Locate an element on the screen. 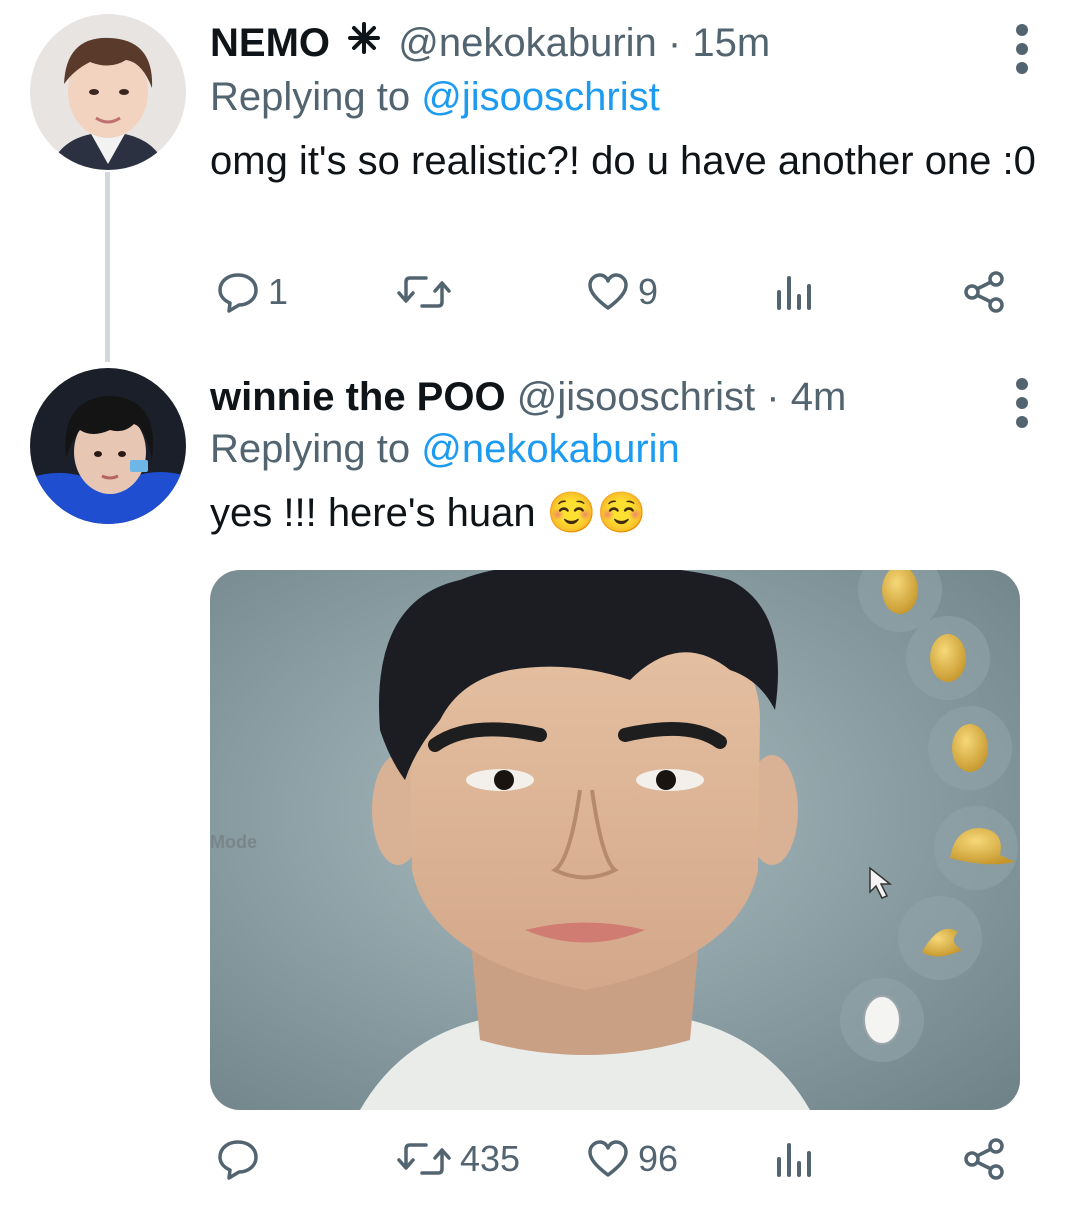 The image size is (1080, 1210). reply-button: 1 is located at coordinates (252, 292).